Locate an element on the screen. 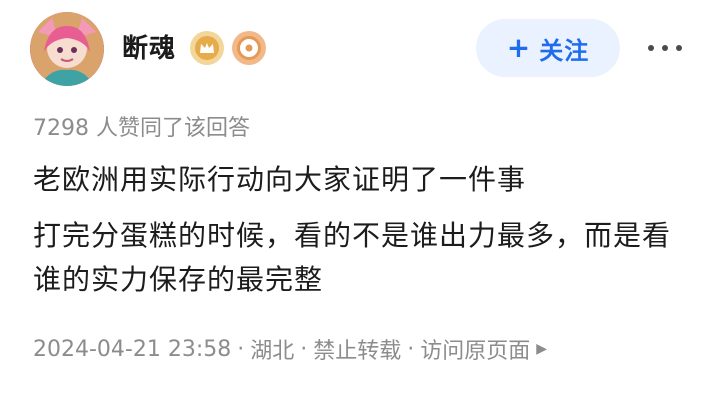 The image size is (720, 405). eye-badge-icon is located at coordinates (249, 48).